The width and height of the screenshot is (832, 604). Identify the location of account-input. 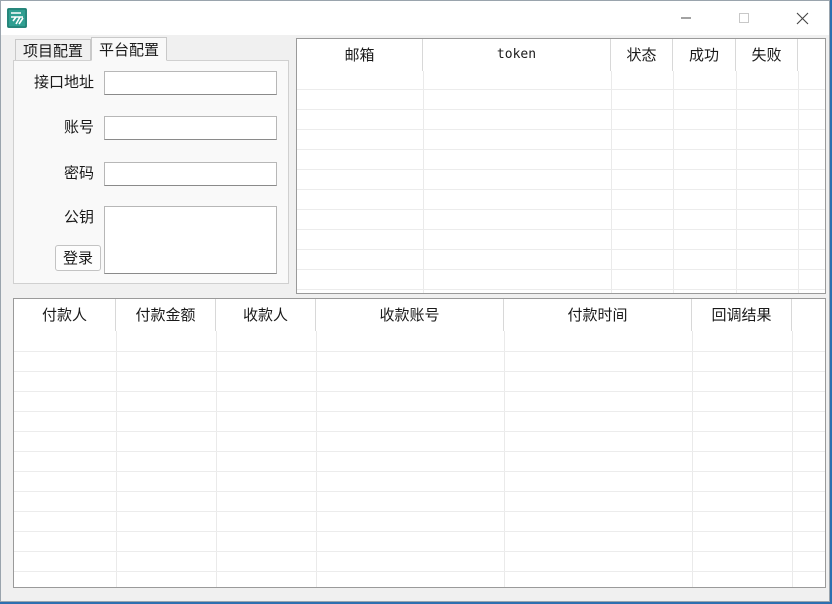
(190, 128).